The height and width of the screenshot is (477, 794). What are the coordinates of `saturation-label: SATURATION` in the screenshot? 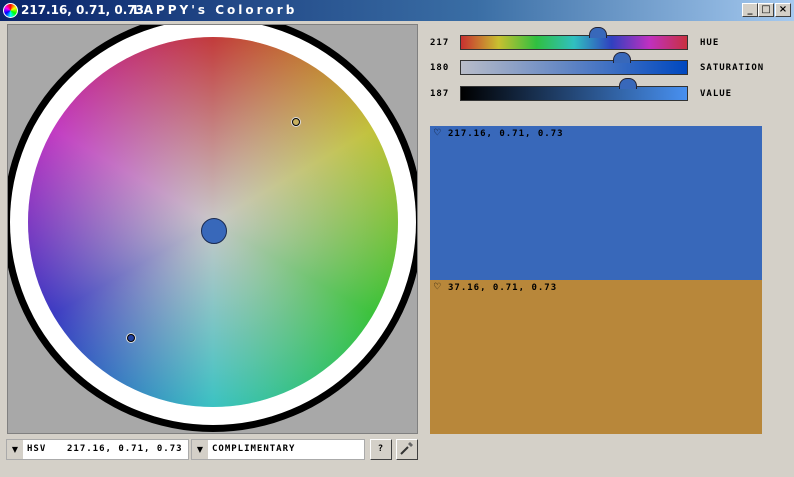 It's located at (732, 68).